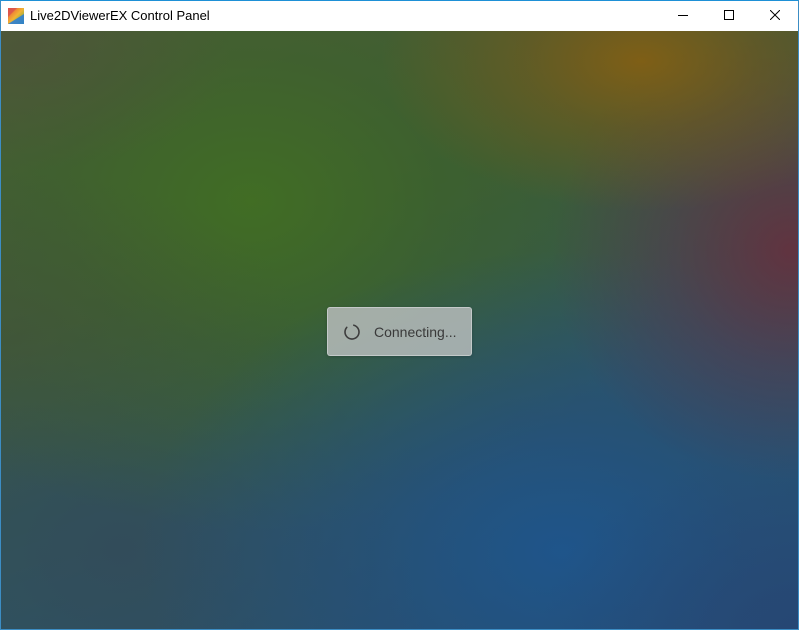  I want to click on minimize-button, so click(683, 16).